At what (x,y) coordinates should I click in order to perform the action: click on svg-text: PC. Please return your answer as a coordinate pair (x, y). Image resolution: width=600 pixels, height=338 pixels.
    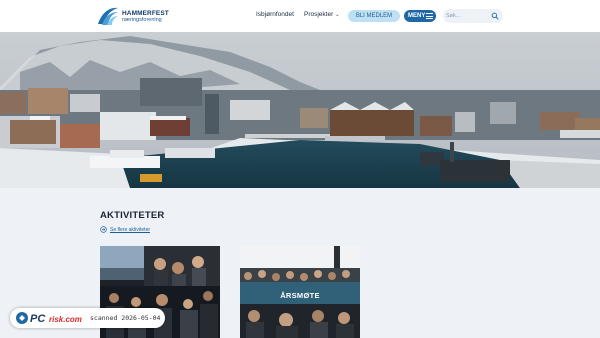
    Looking at the image, I should click on (38, 319).